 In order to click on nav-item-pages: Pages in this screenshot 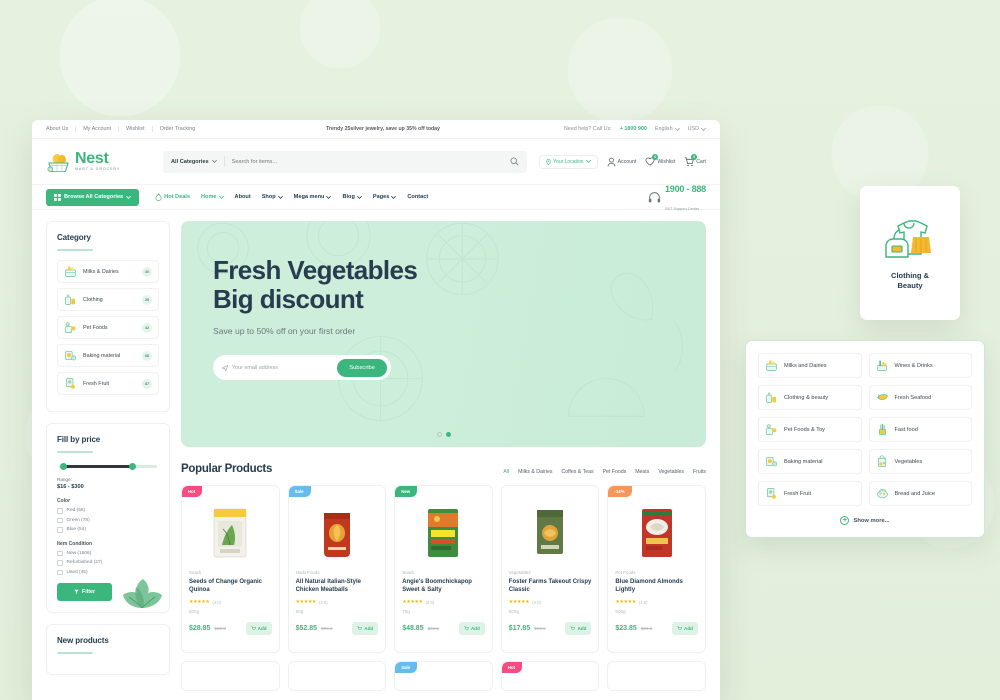, I will do `click(385, 197)`.